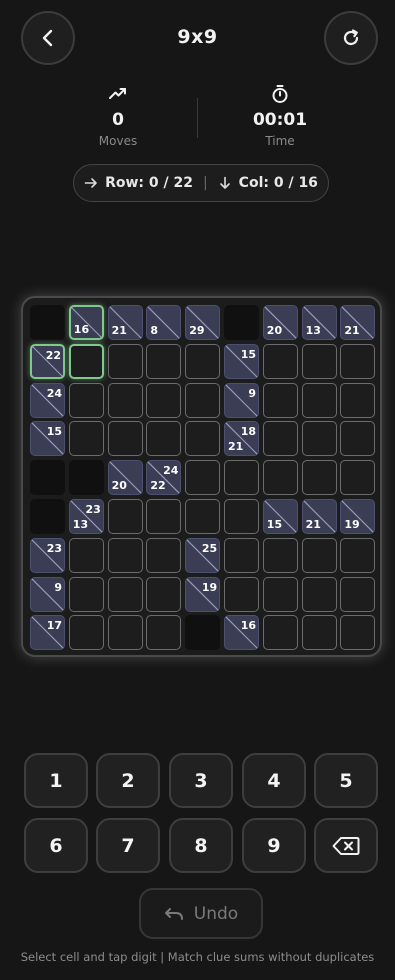 This screenshot has width=395, height=980. I want to click on down-clue-sum: 13, so click(313, 330).